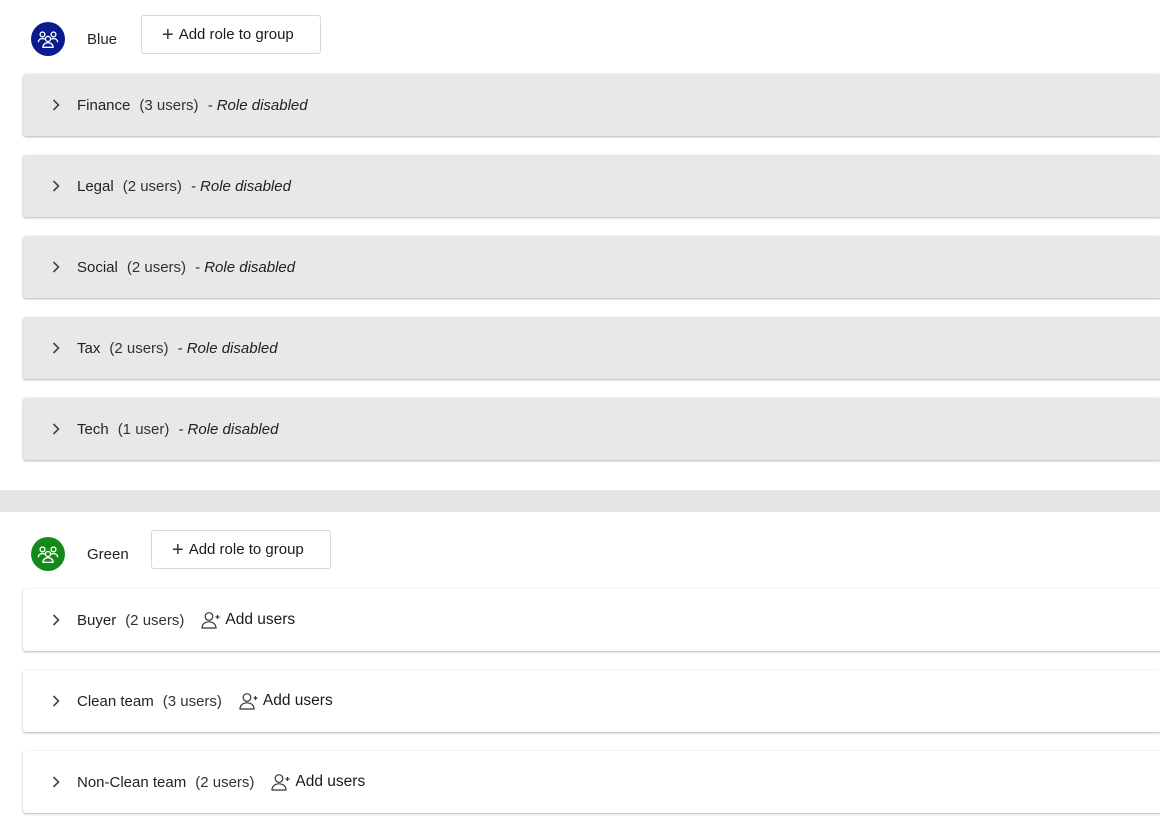 The image size is (1160, 840). I want to click on role-name: Buyer, so click(97, 620).